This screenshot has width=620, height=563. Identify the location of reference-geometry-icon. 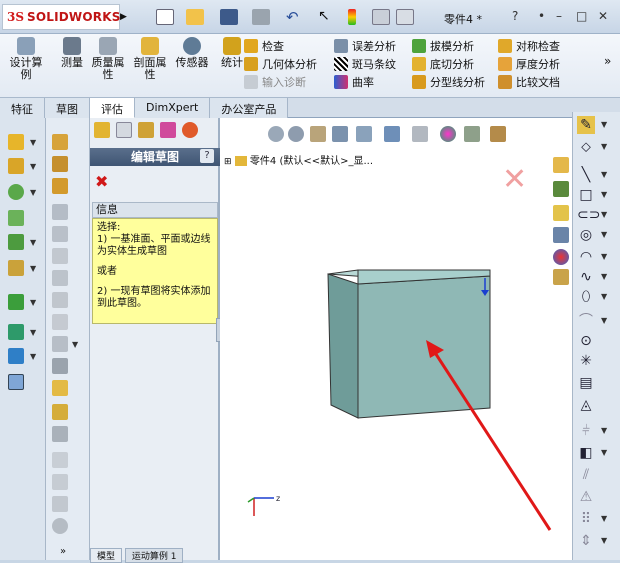
(16, 332).